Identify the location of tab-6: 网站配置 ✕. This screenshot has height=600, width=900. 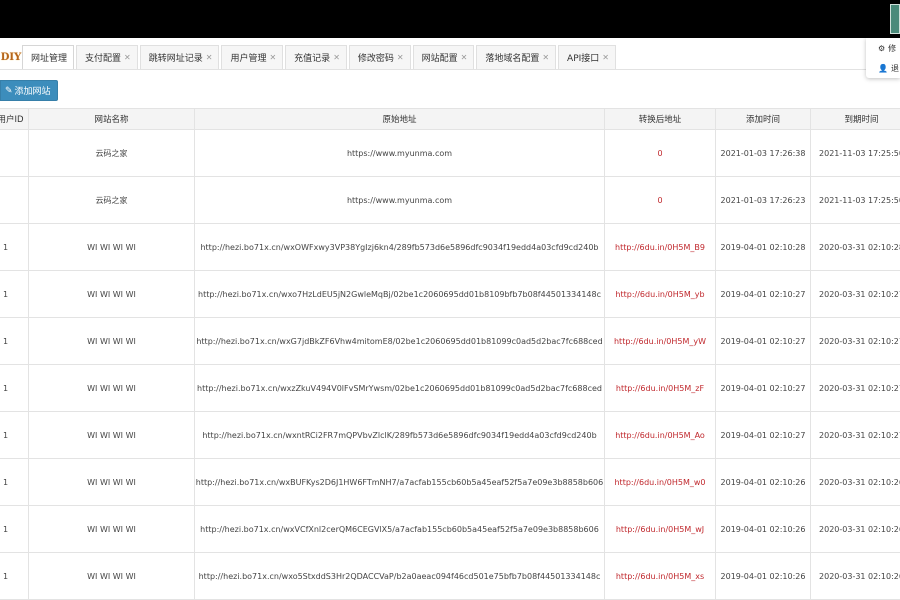
(443, 57).